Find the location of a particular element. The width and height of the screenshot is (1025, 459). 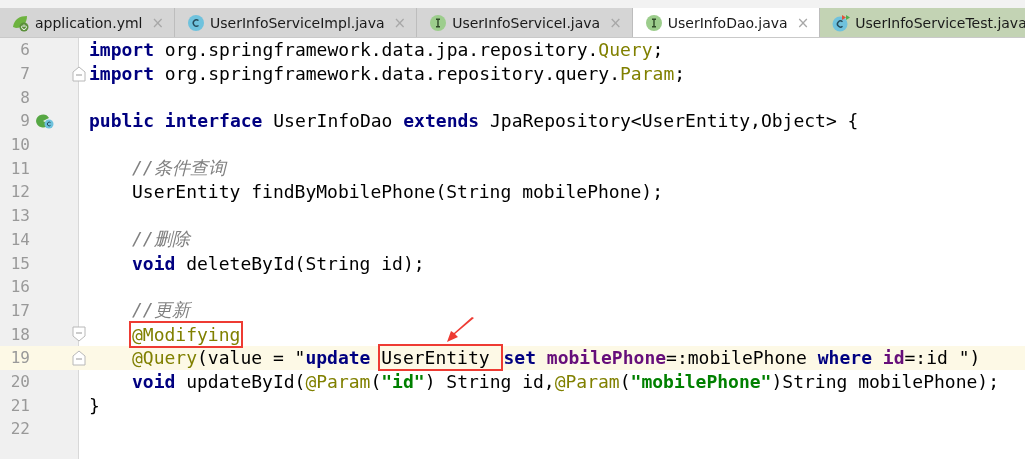

code-text: UserEntity findByMobilePhone(String mobilePhone); is located at coordinates (397, 192).